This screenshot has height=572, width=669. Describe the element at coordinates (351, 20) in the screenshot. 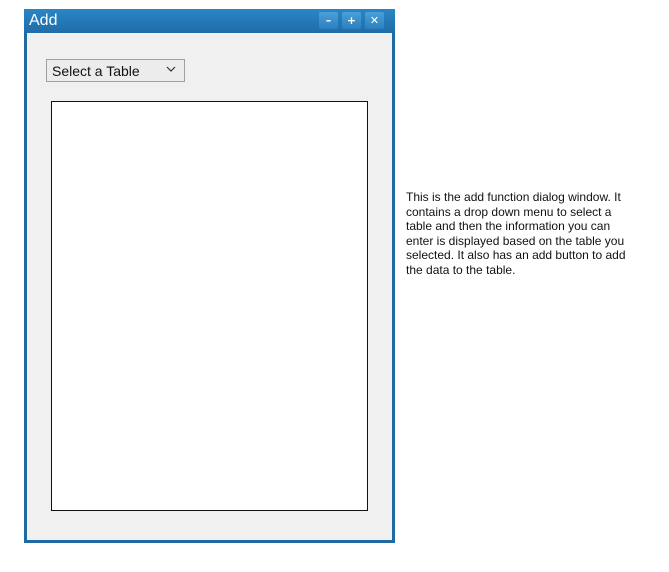

I see `maximize-button: +` at that location.